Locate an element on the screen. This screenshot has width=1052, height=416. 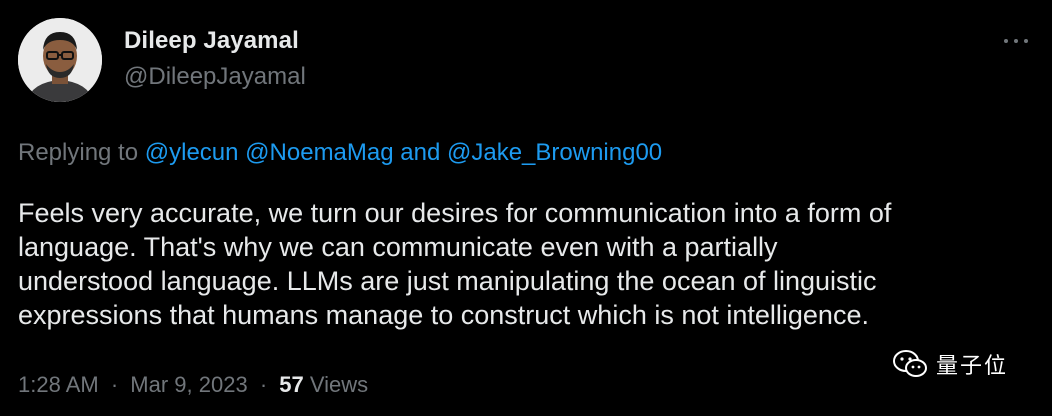
wechat-icon is located at coordinates (910, 363).